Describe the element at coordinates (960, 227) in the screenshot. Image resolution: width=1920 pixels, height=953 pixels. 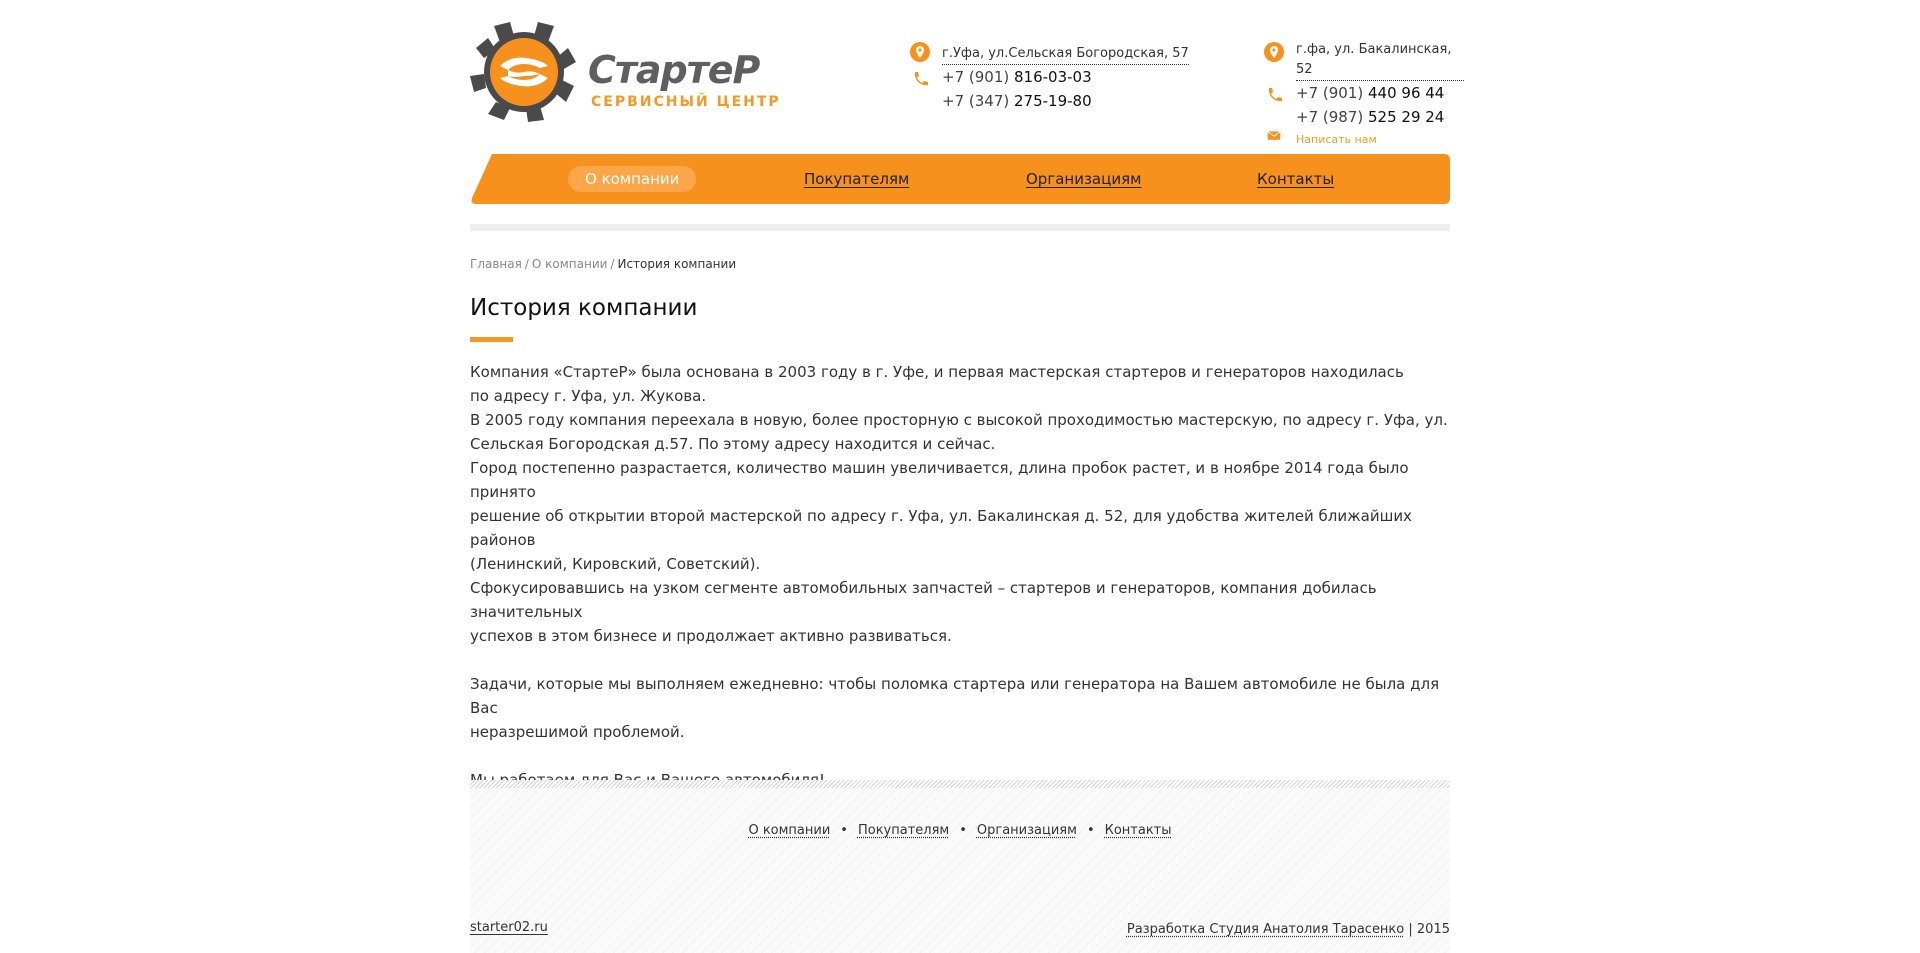
I see `header-divider` at that location.